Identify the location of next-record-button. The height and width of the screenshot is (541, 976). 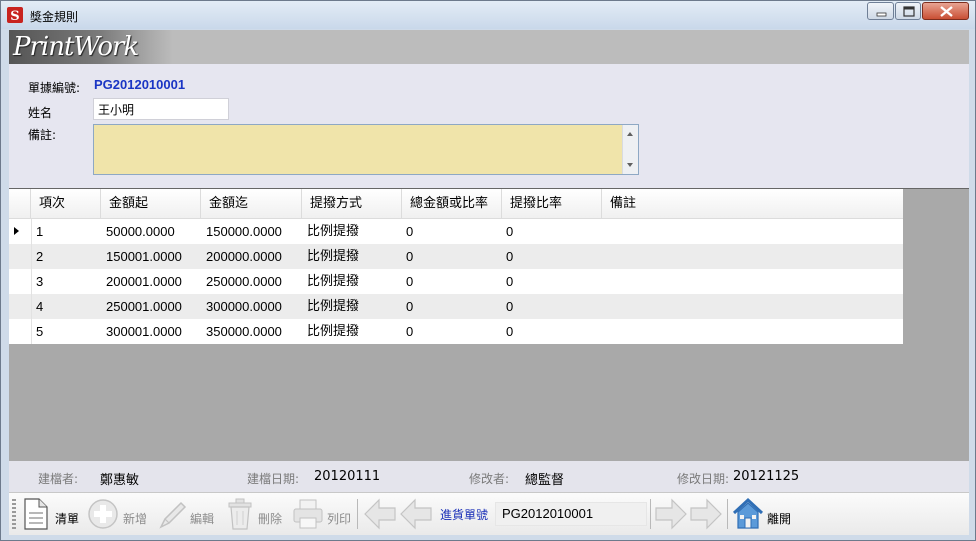
(671, 514).